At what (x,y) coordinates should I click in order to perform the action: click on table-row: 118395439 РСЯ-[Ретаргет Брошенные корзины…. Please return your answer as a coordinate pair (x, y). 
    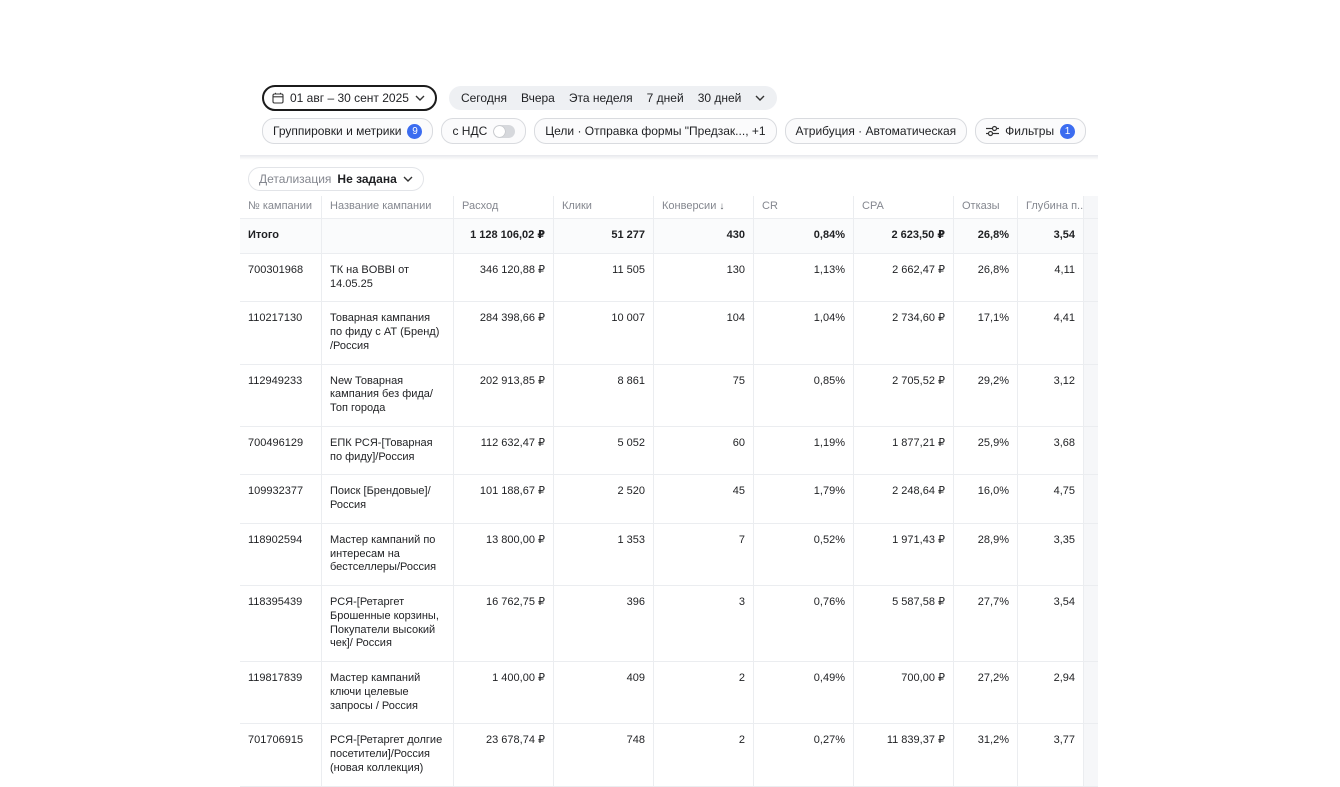
    Looking at the image, I should click on (669, 624).